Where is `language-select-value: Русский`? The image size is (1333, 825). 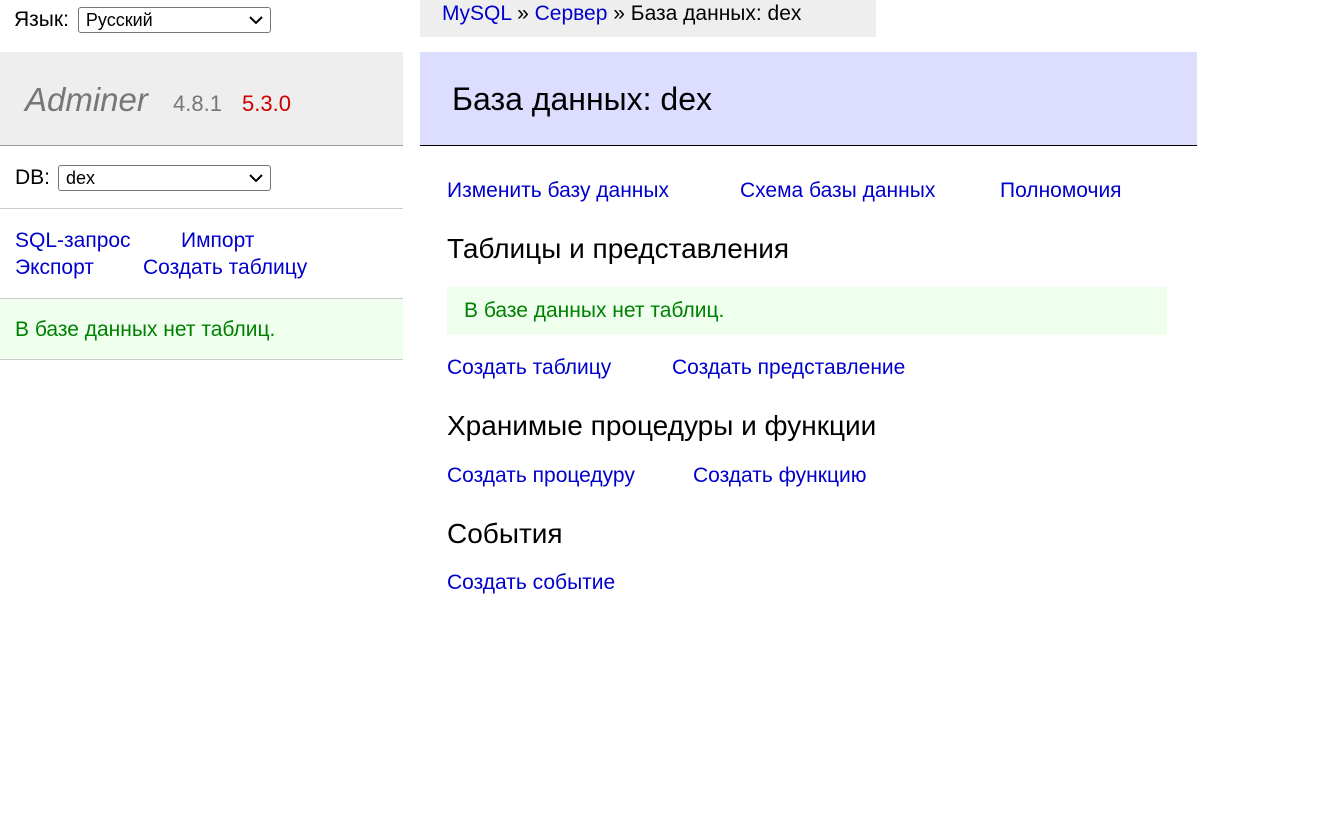
language-select-value: Русский is located at coordinates (119, 20).